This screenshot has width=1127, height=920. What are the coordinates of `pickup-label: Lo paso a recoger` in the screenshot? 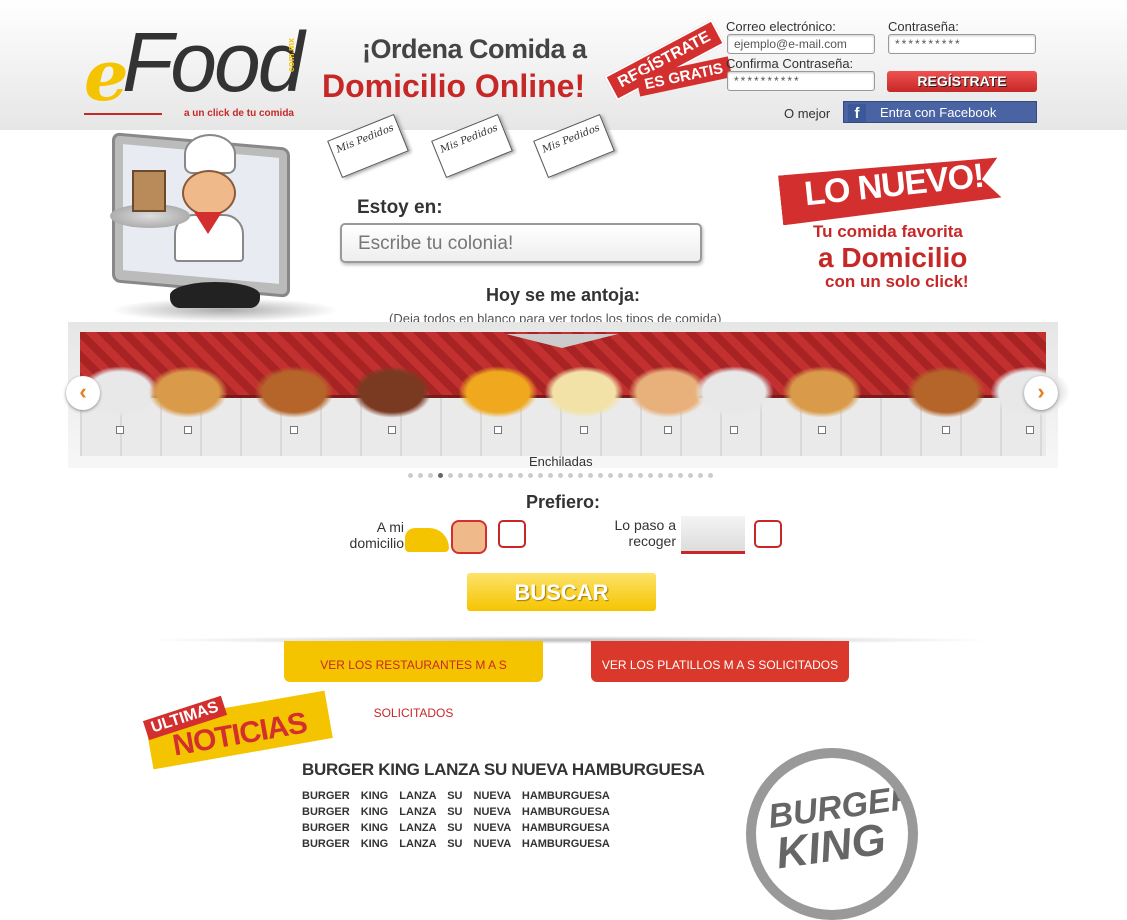 It's located at (645, 533).